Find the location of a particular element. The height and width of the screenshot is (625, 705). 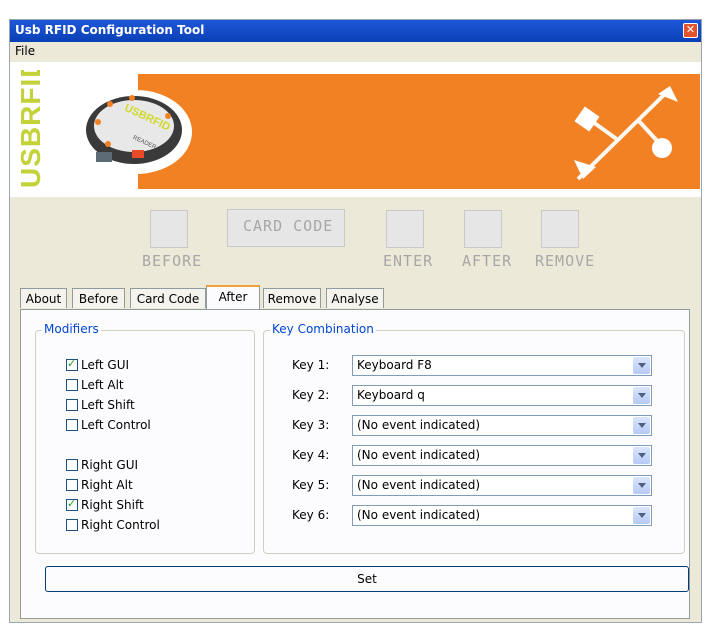

key-5-label: Key 5: is located at coordinates (311, 485).